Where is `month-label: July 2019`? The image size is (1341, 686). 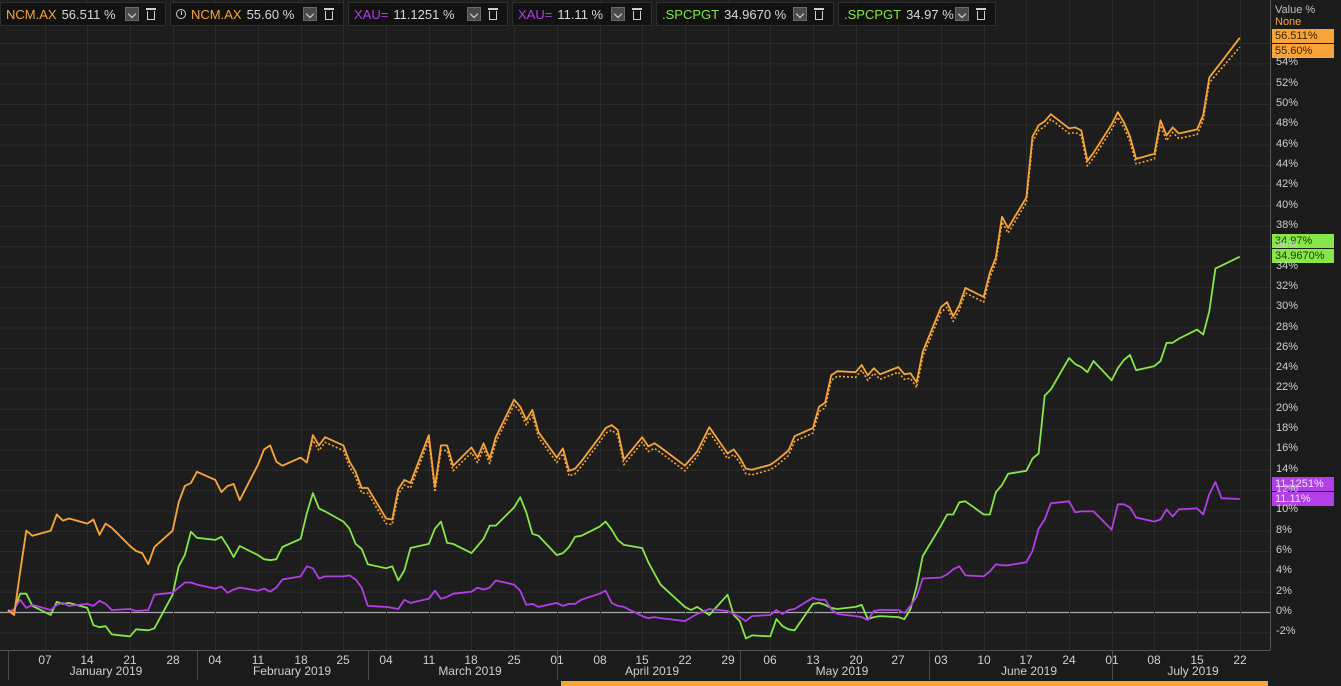 month-label: July 2019 is located at coordinates (1193, 671).